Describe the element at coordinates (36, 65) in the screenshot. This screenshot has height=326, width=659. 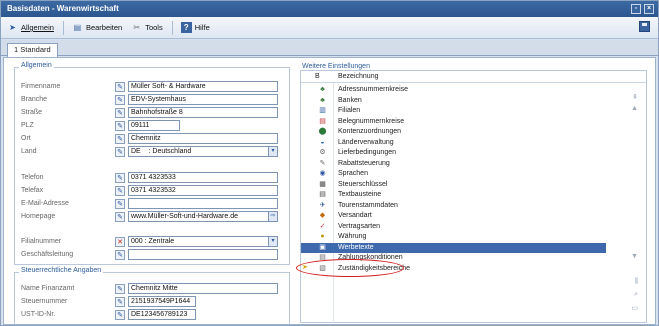
I see `group-allgemein-title: Allgemein` at that location.